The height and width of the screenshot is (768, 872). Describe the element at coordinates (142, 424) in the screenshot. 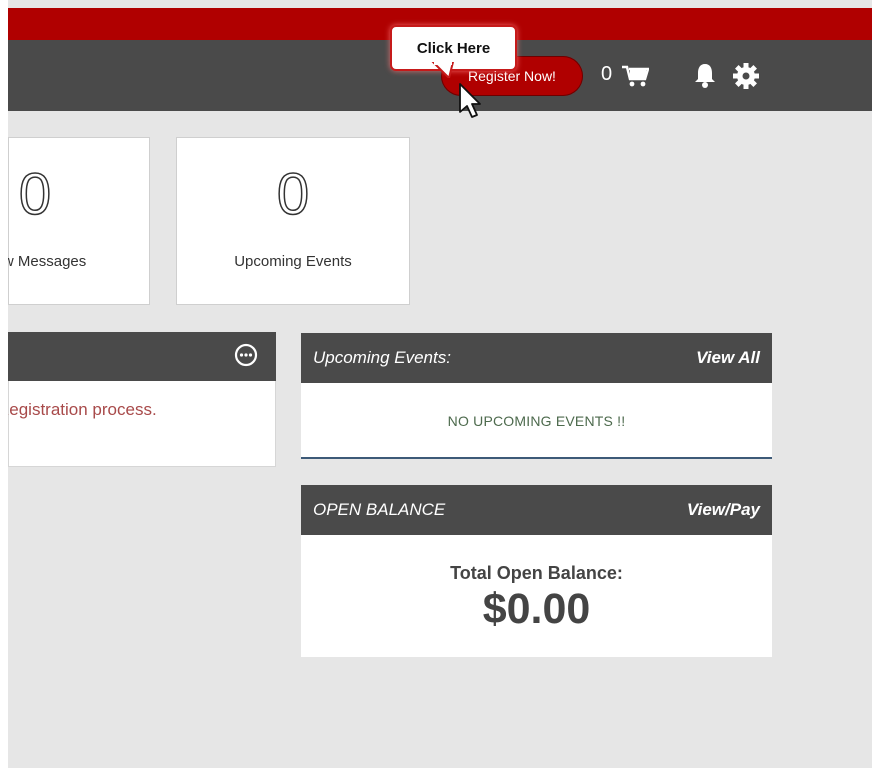

I see `notice-panel-body` at that location.